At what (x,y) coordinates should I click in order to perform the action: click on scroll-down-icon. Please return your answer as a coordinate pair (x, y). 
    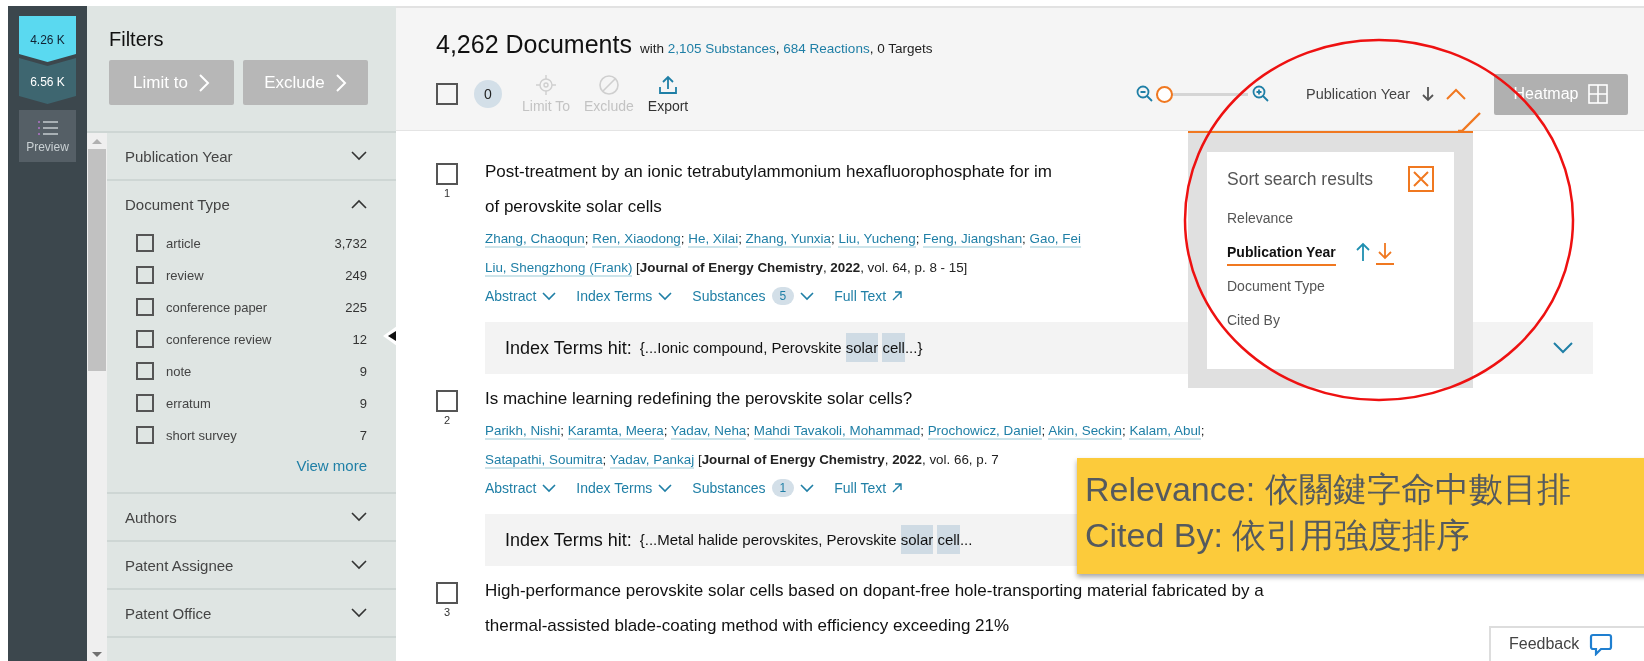
    Looking at the image, I should click on (97, 655).